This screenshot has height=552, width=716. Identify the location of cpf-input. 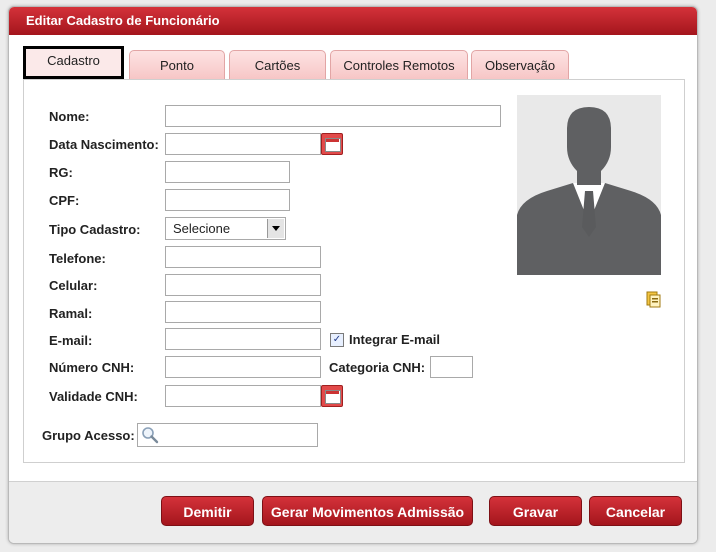
(227, 200).